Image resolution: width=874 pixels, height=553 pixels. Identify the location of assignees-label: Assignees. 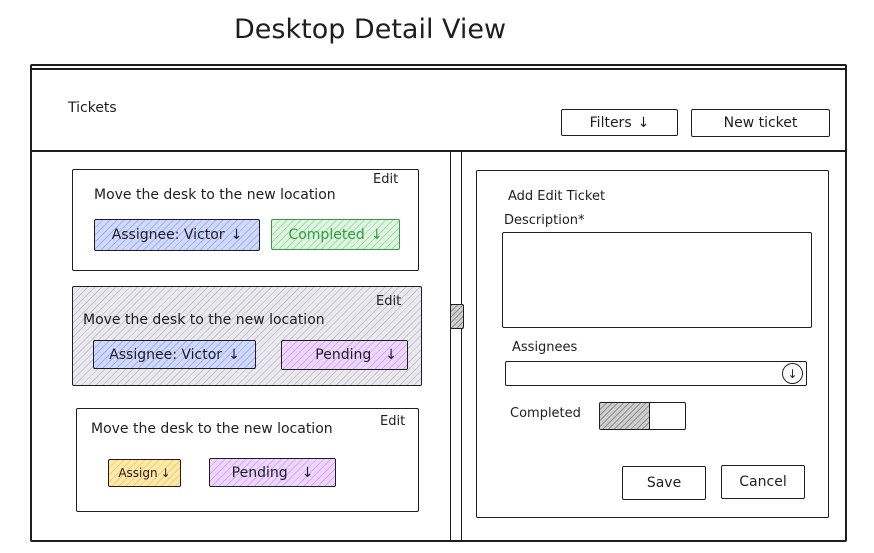
(545, 347).